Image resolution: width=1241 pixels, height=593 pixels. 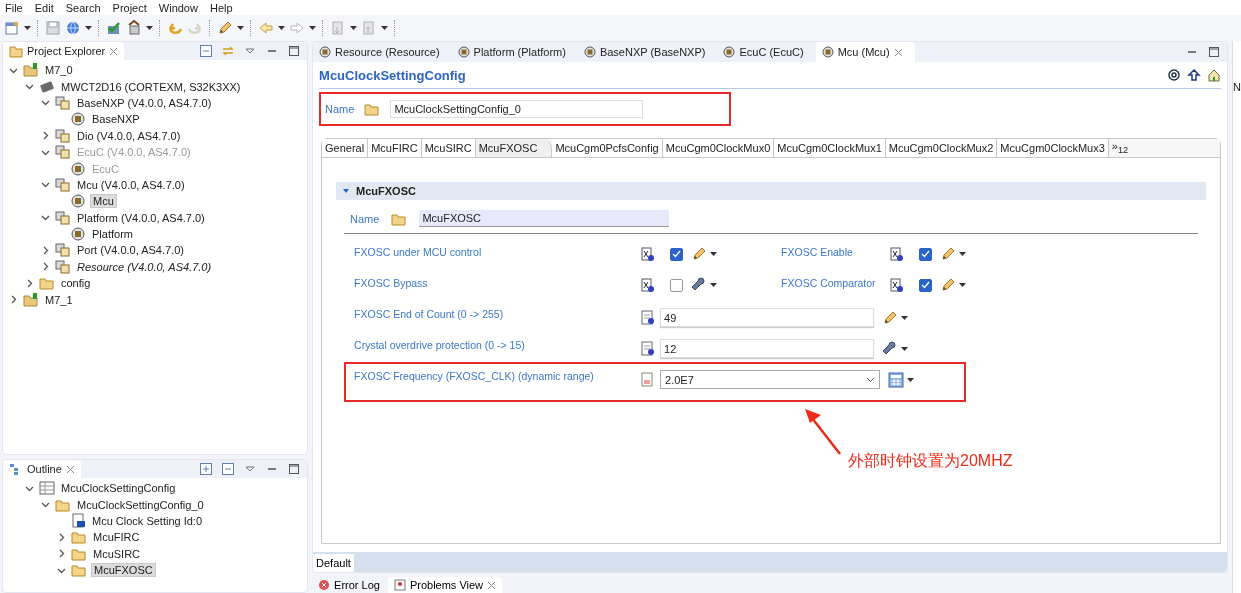 What do you see at coordinates (349, 585) in the screenshot?
I see `view-tab: Error Log` at bounding box center [349, 585].